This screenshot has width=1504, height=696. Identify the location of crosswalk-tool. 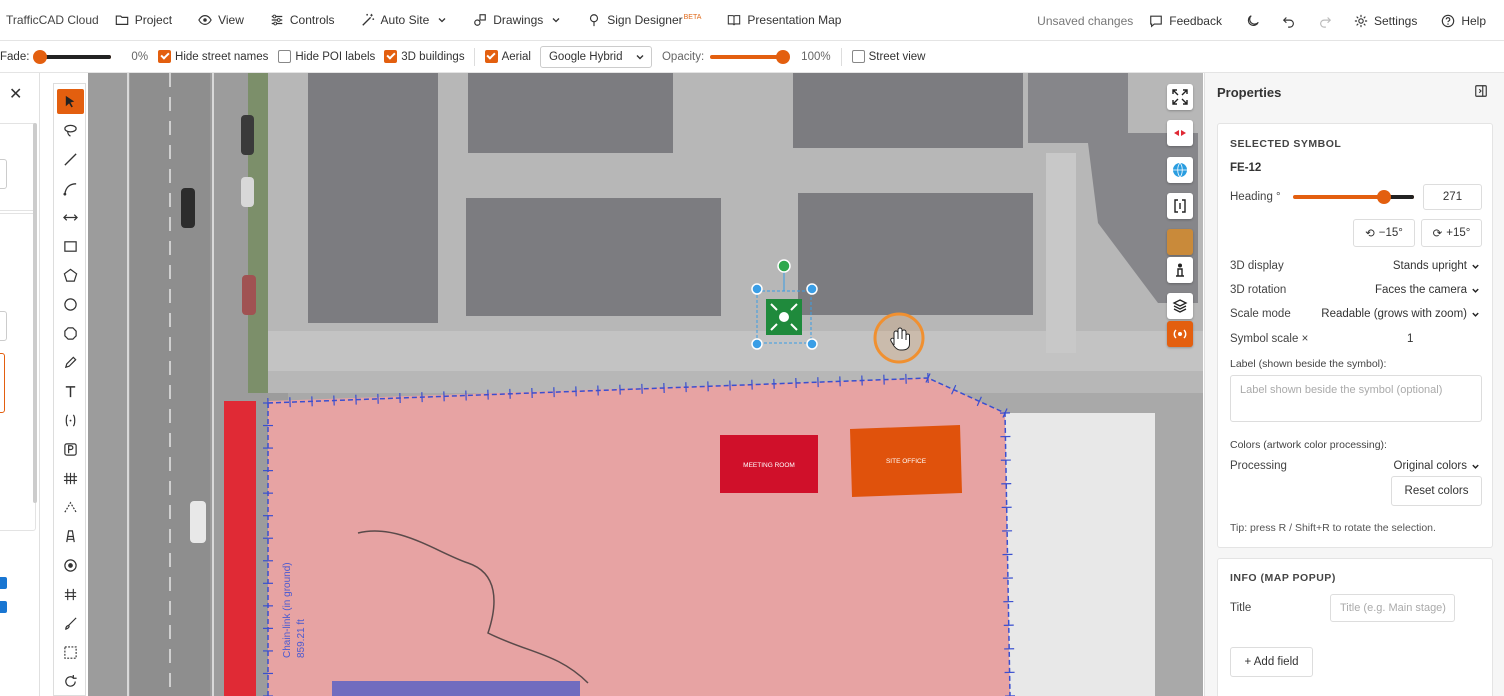
(70, 478).